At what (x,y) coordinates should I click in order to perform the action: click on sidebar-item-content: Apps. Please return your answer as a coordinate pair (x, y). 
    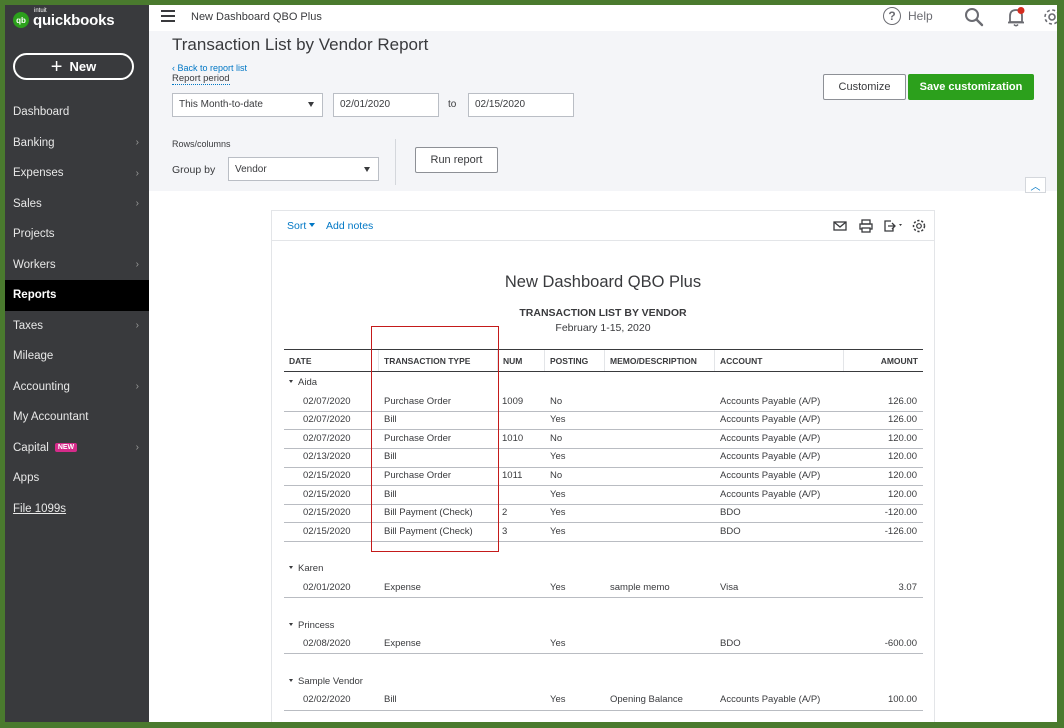
    Looking at the image, I should click on (26, 478).